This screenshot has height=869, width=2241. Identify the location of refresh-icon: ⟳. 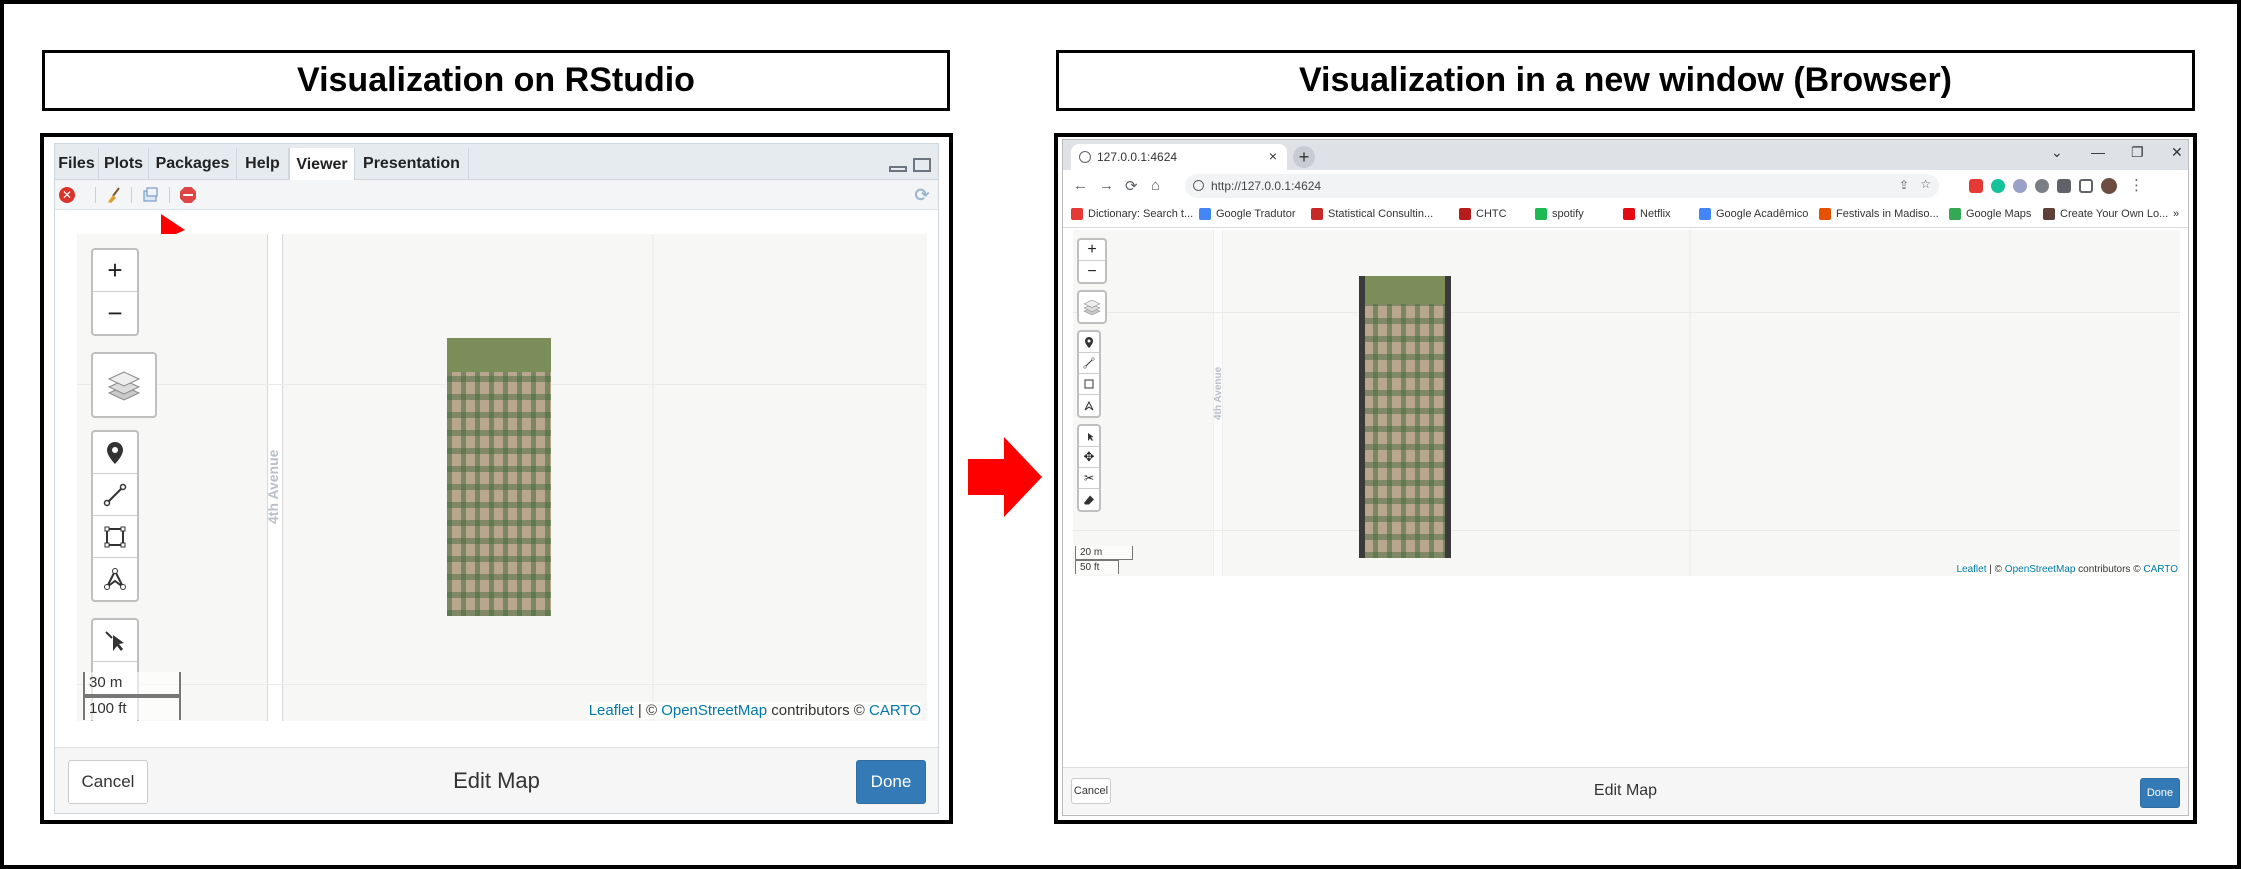
(922, 195).